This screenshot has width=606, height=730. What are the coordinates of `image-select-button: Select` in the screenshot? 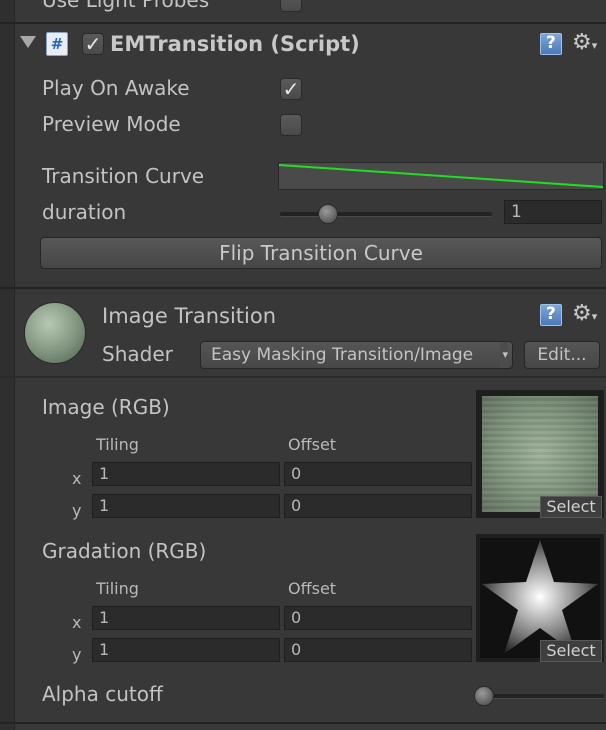 It's located at (571, 507).